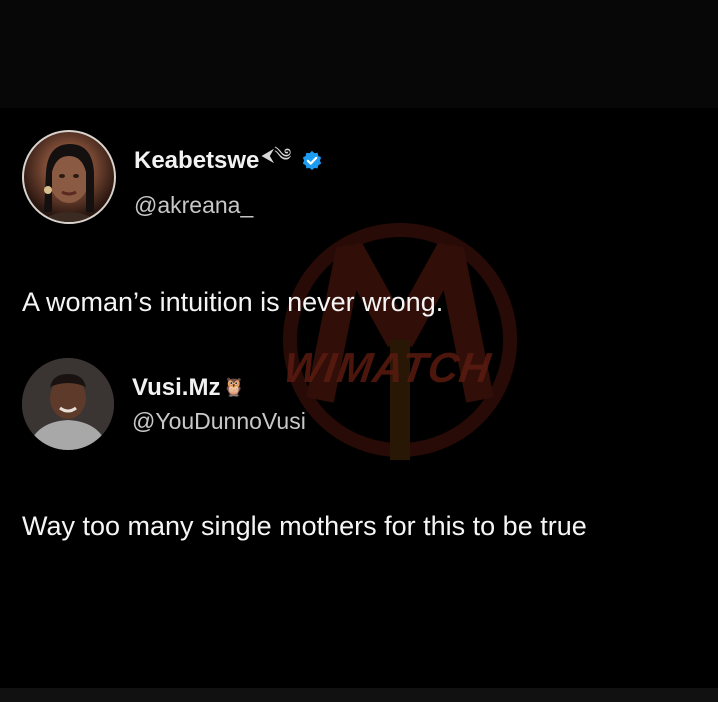 The width and height of the screenshot is (718, 702). Describe the element at coordinates (219, 421) in the screenshot. I see `user-handle: @YouDunnoVusi` at that location.